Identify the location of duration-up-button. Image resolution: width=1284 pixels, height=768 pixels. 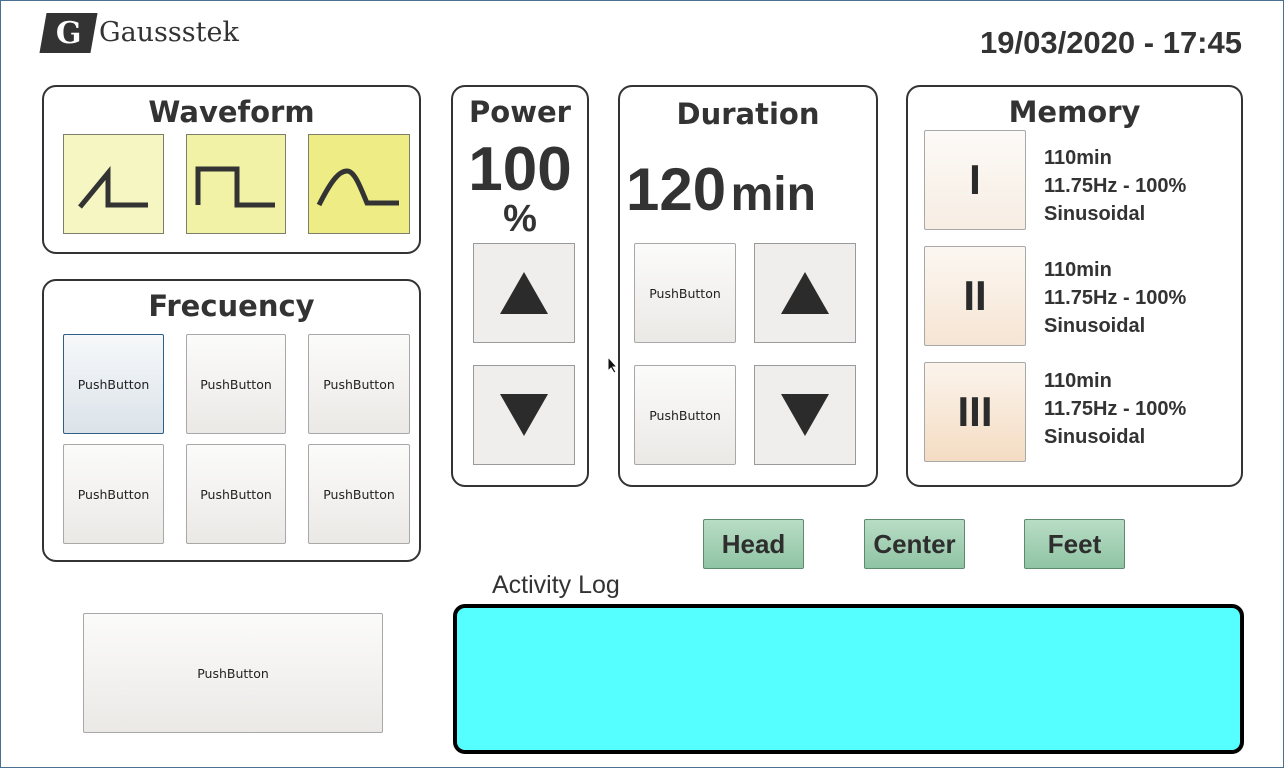
(805, 293).